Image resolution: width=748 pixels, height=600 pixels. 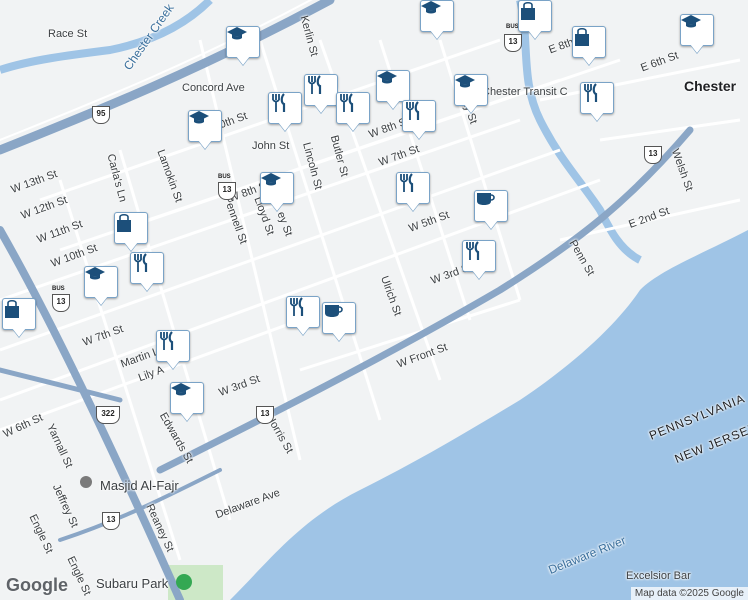 What do you see at coordinates (37, 585) in the screenshot?
I see `google-logo: Google` at bounding box center [37, 585].